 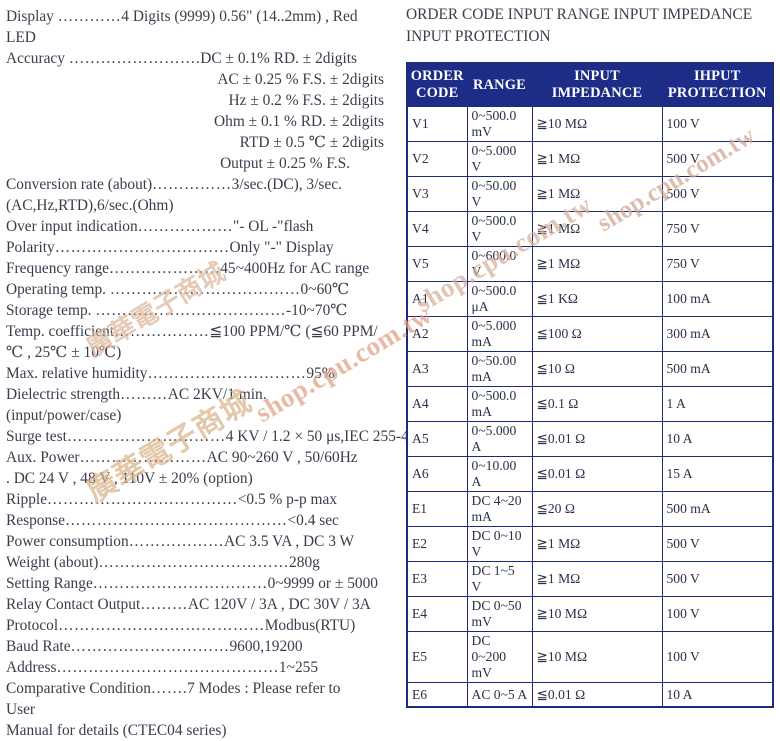 I want to click on spec-value: "- OL -"flash, so click(x=273, y=226).